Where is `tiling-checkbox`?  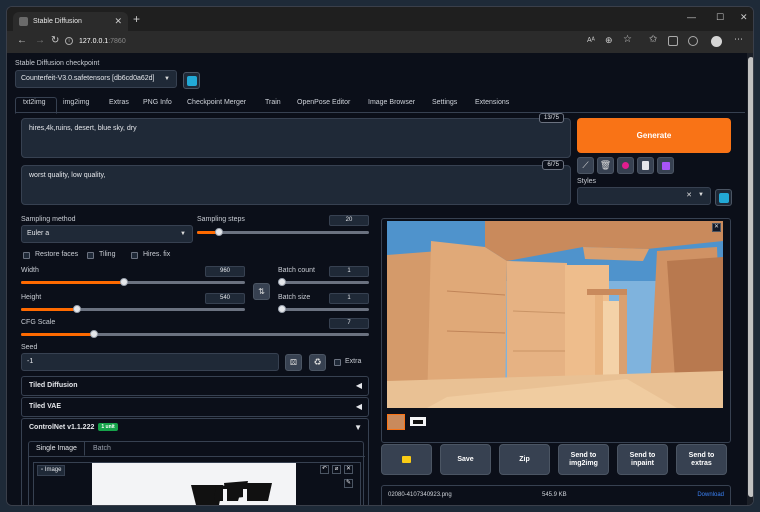
tiling-checkbox is located at coordinates (90, 255).